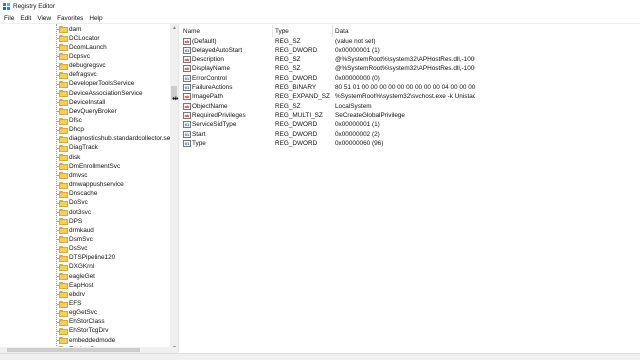 The image size is (640, 360). What do you see at coordinates (85, 38) in the screenshot?
I see `tree-item: DCLocator` at bounding box center [85, 38].